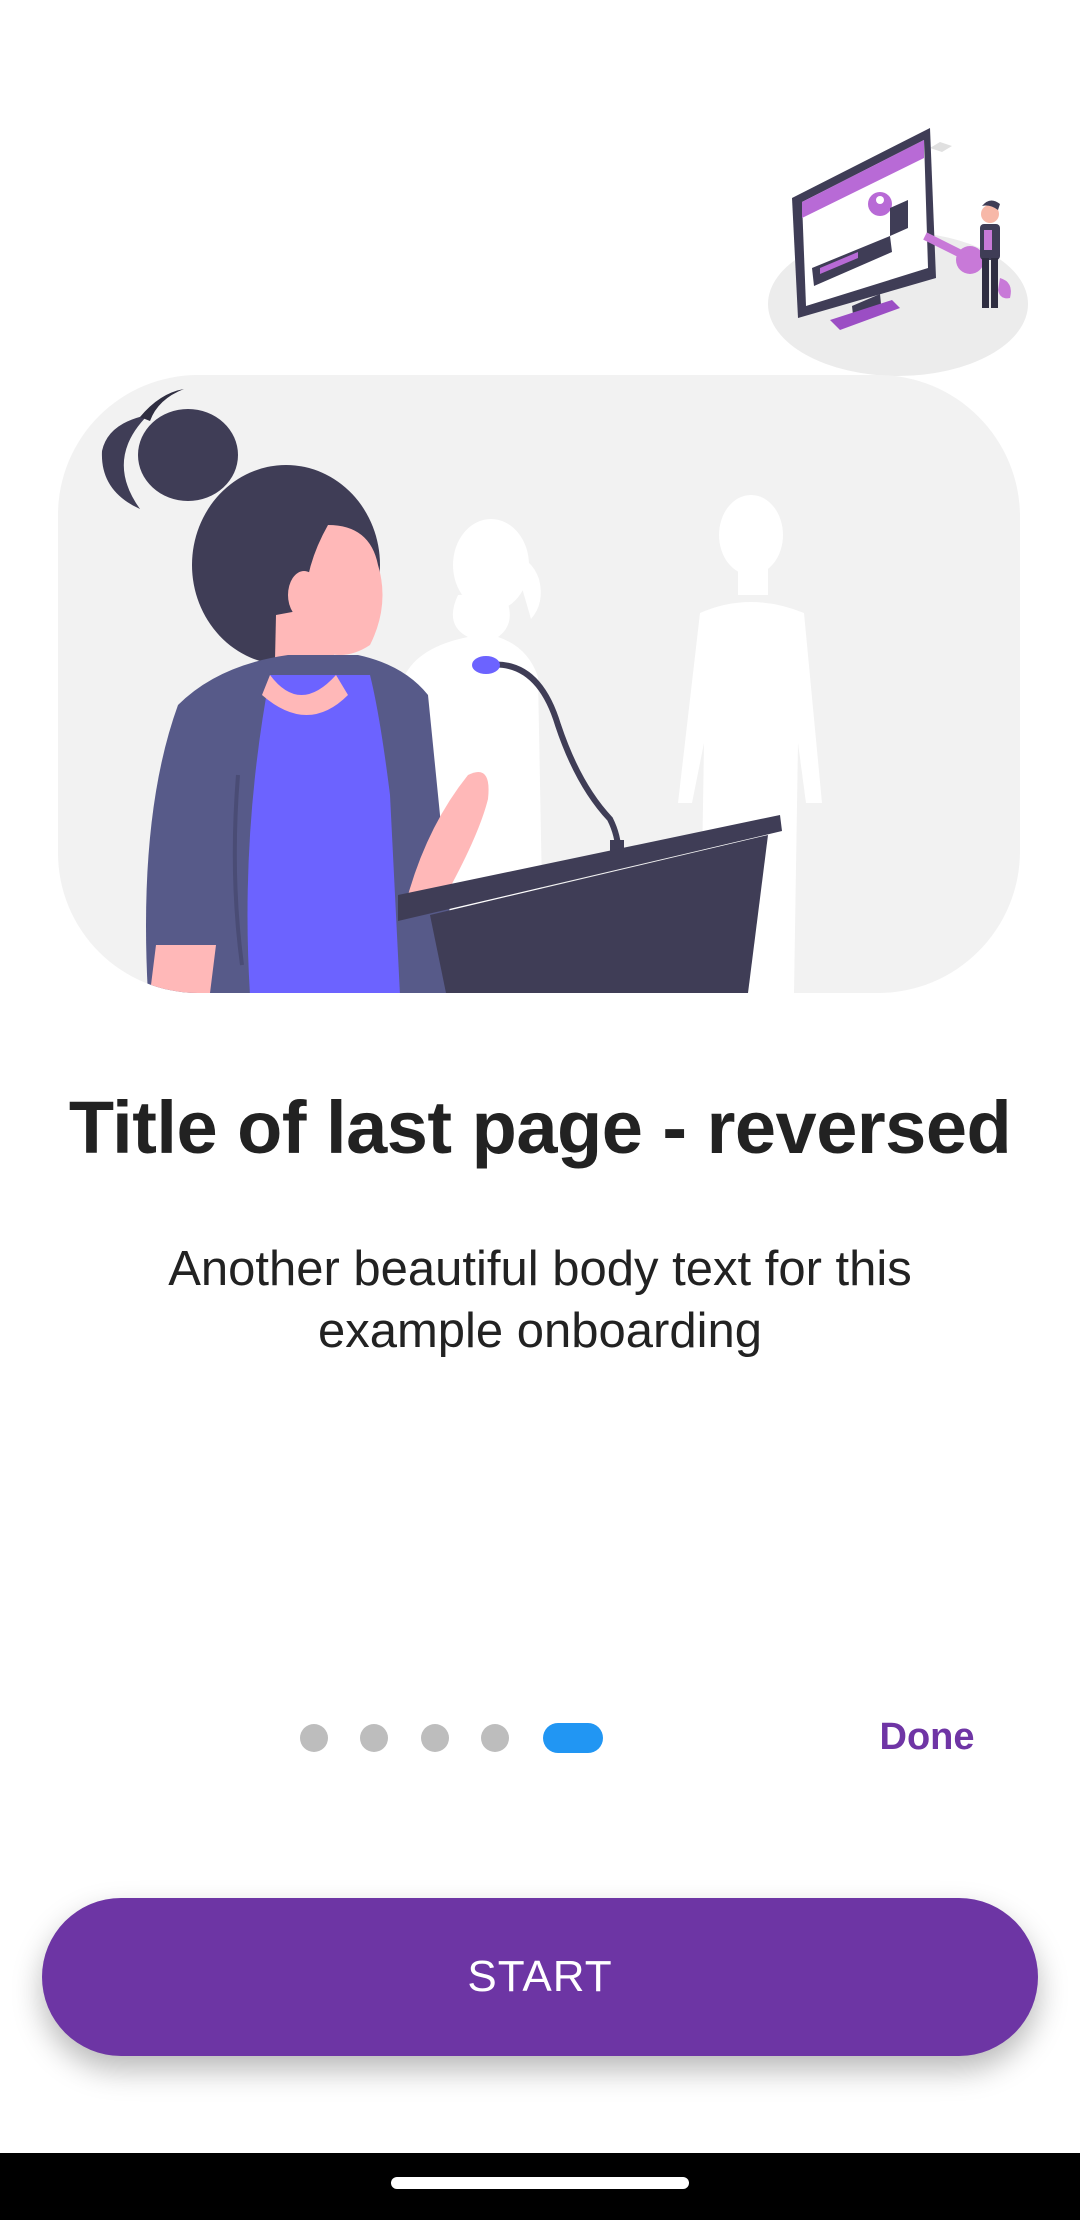  Describe the element at coordinates (900, 248) in the screenshot. I see `login-key-illustration` at that location.